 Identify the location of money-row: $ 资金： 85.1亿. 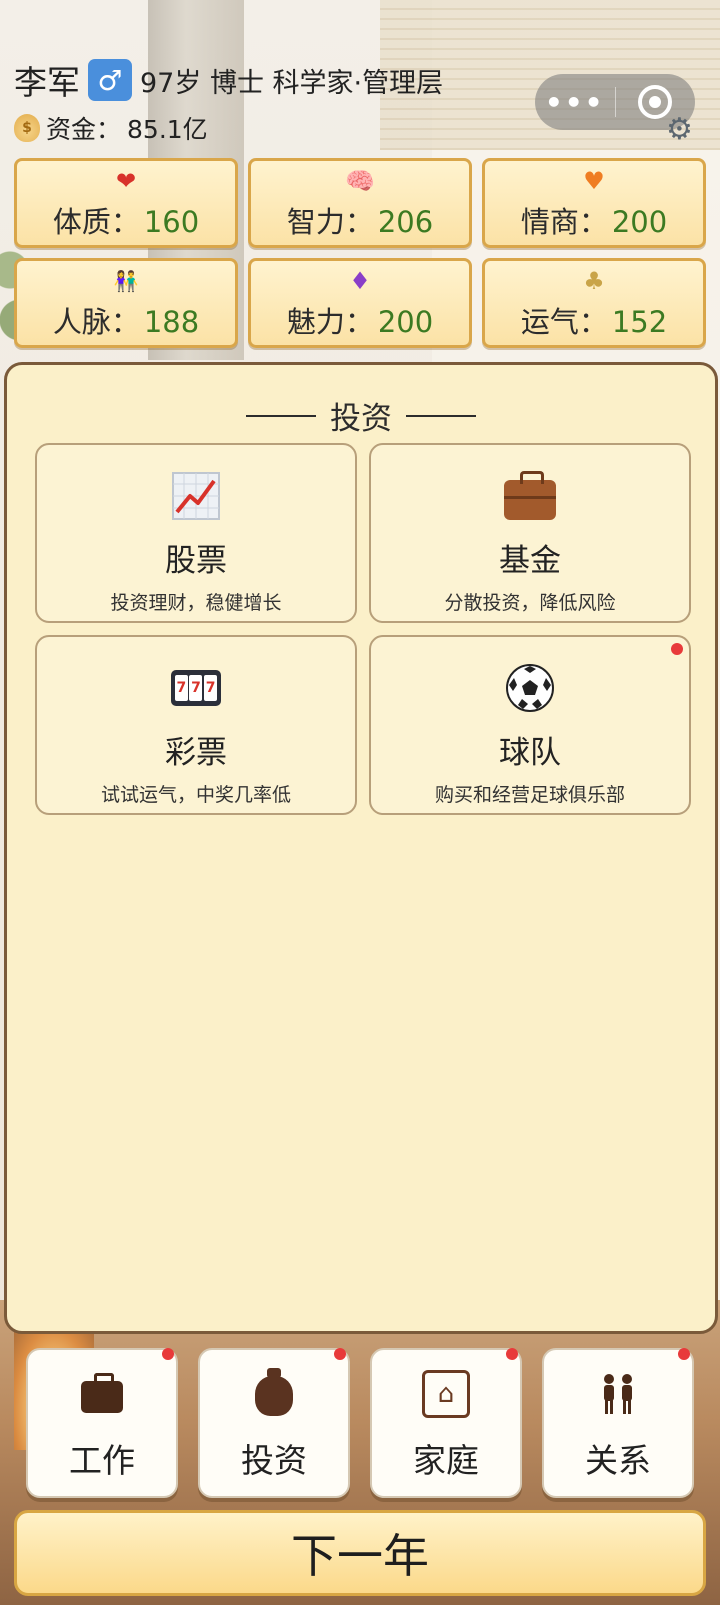
(254, 128).